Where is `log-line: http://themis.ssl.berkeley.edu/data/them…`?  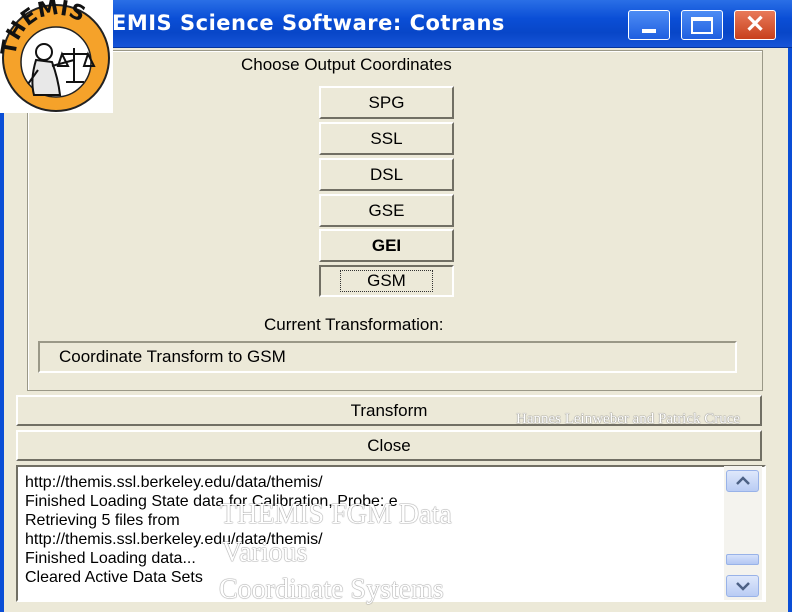 log-line: http://themis.ssl.berkeley.edu/data/them… is located at coordinates (174, 482).